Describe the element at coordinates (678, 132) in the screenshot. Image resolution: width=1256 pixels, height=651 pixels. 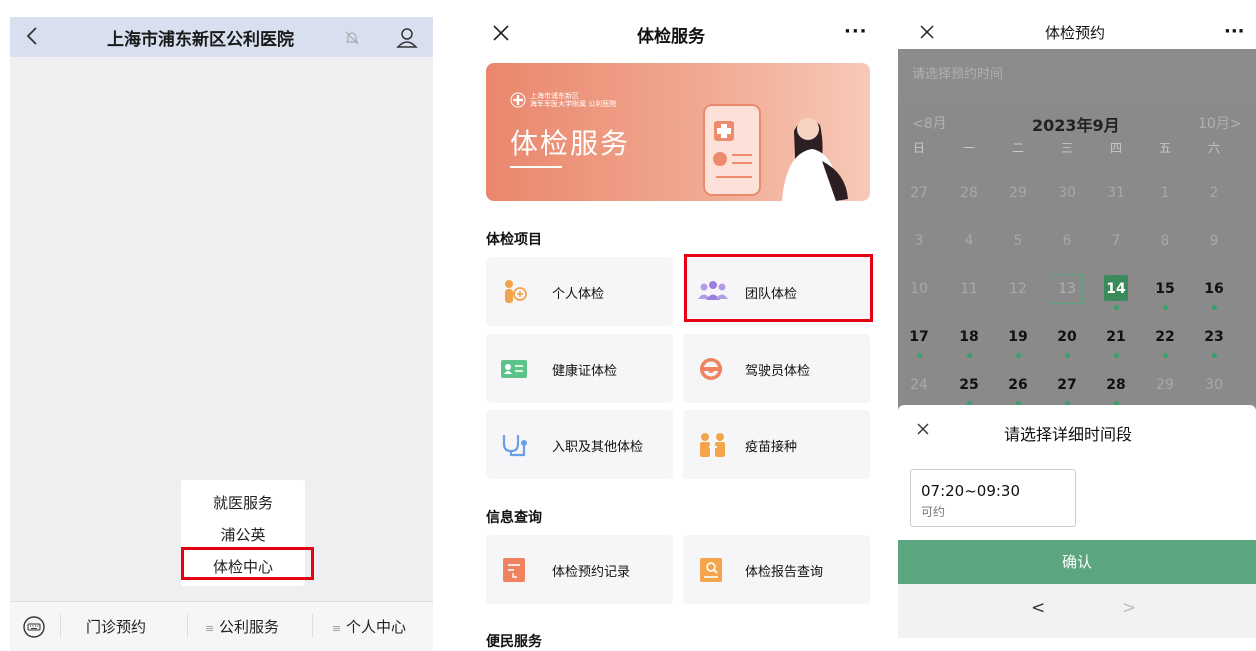
I see `banner: 上海市浦东新区 海军军医大学附属 公利医院 体检服务` at that location.